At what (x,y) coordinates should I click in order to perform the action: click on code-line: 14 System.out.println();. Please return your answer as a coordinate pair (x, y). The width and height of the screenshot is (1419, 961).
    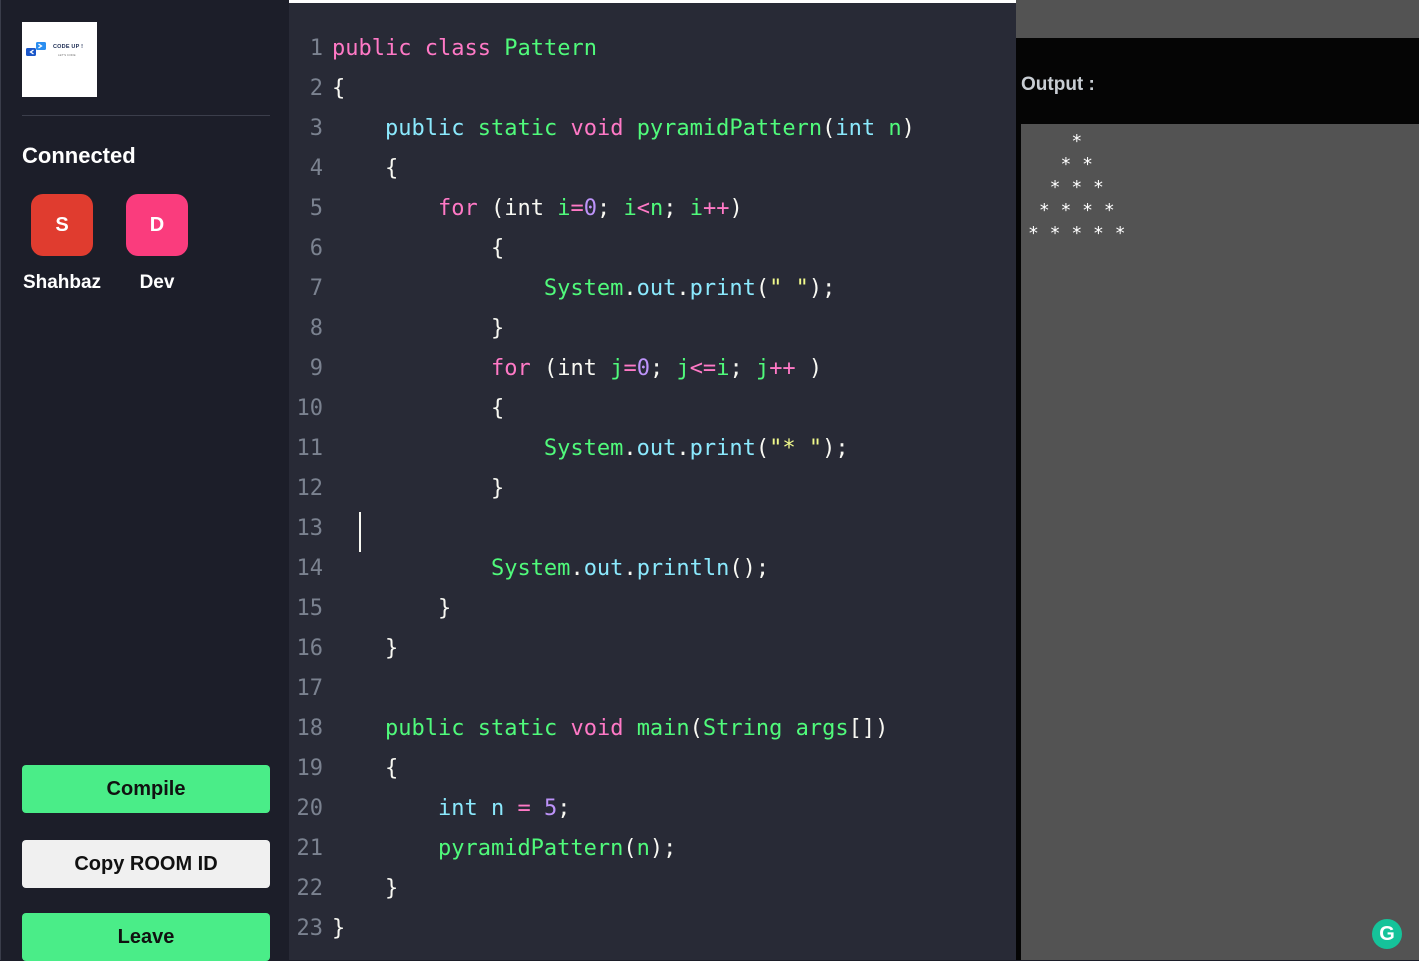
    Looking at the image, I should click on (652, 569).